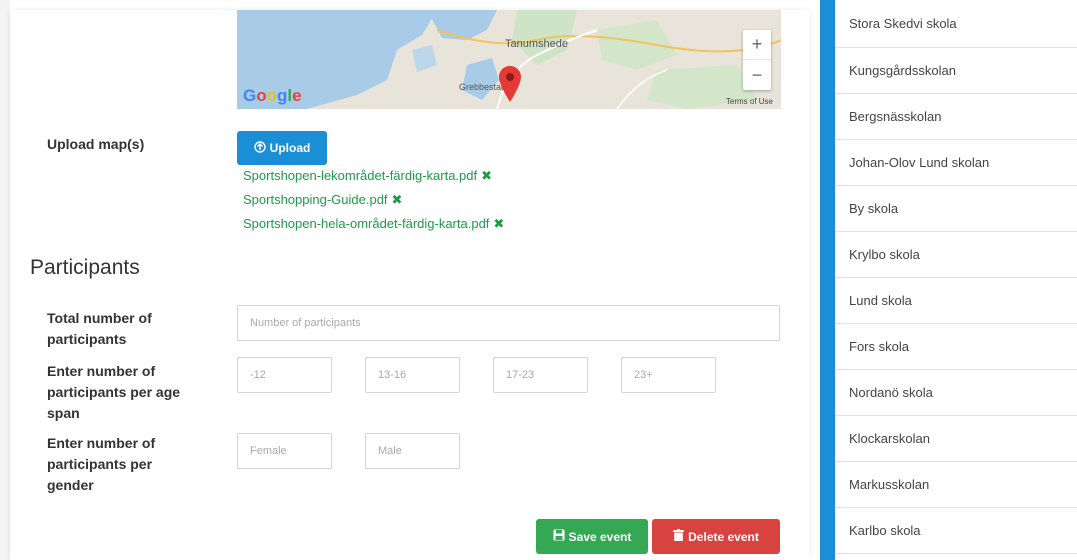  What do you see at coordinates (600, 536) in the screenshot?
I see `save-event-label: Save event` at bounding box center [600, 536].